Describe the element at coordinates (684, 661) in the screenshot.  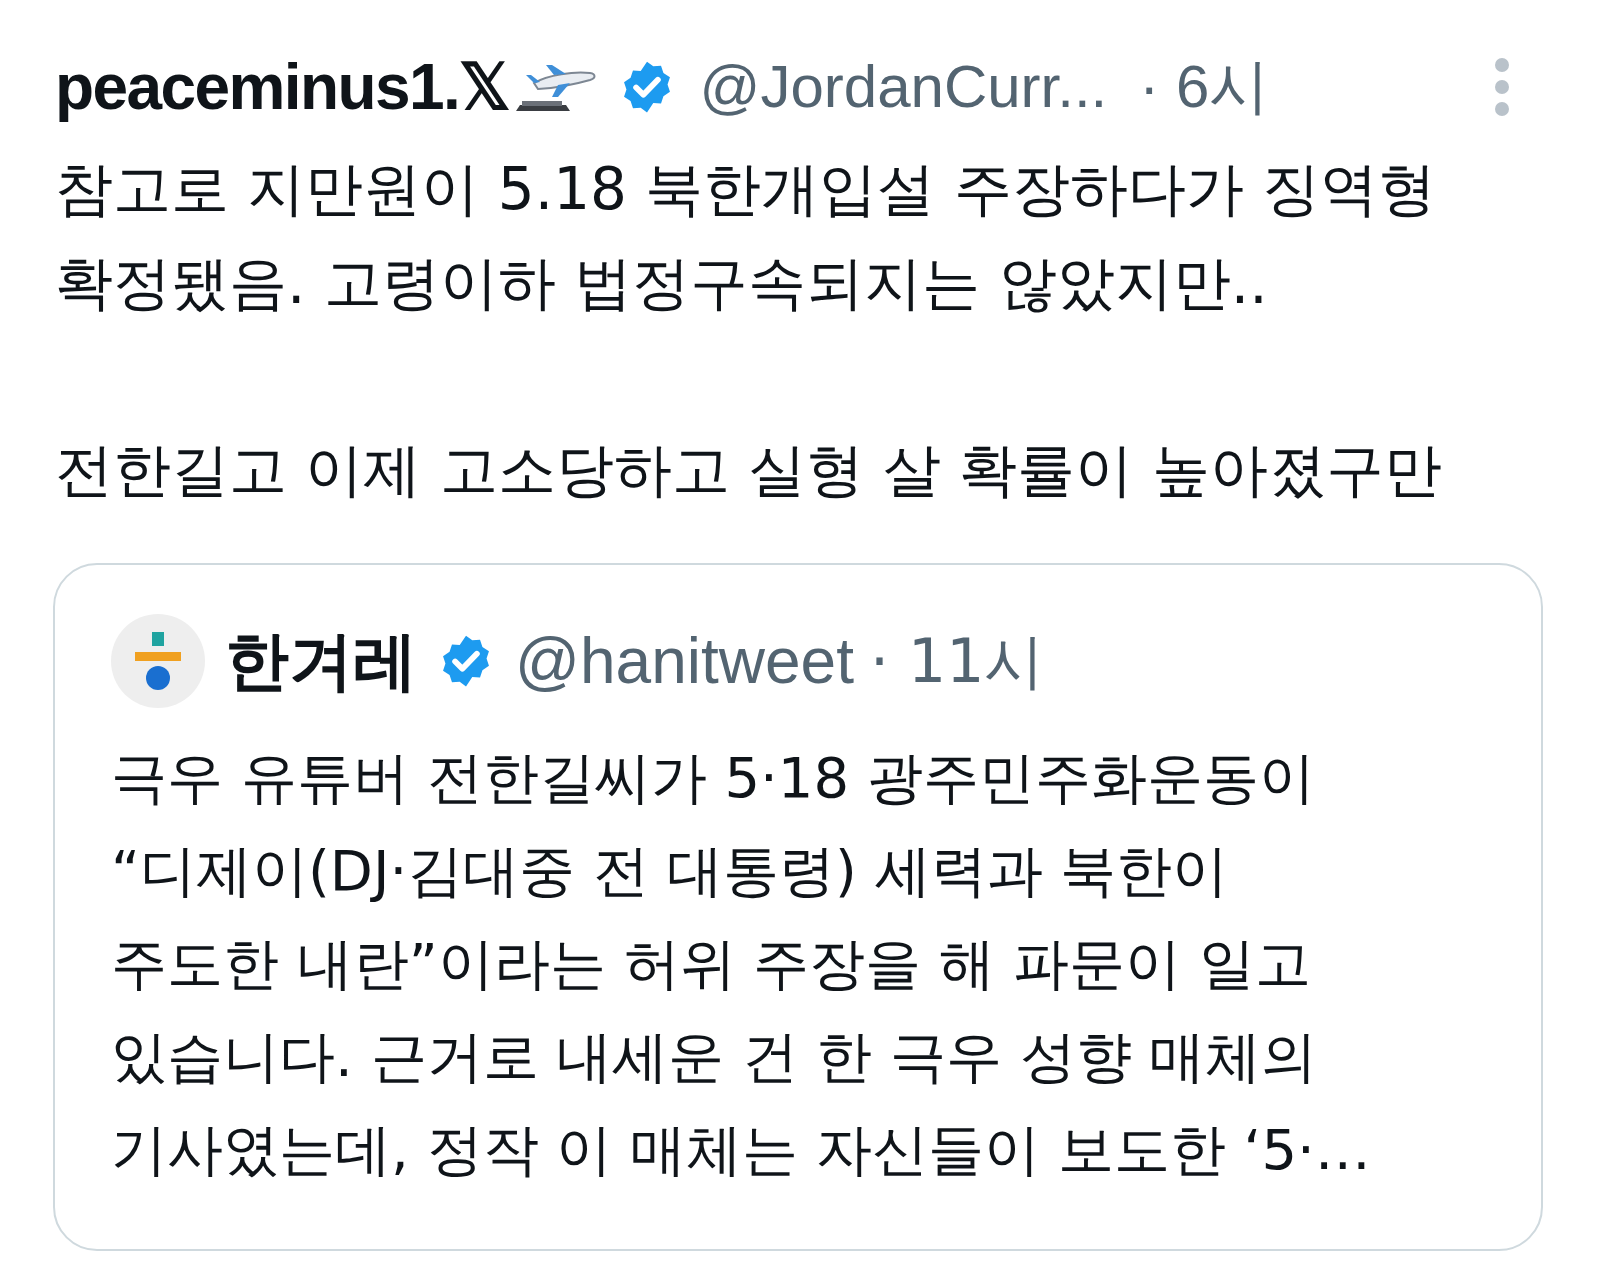
I see `quoted-user-handle: @hanitweet` at that location.